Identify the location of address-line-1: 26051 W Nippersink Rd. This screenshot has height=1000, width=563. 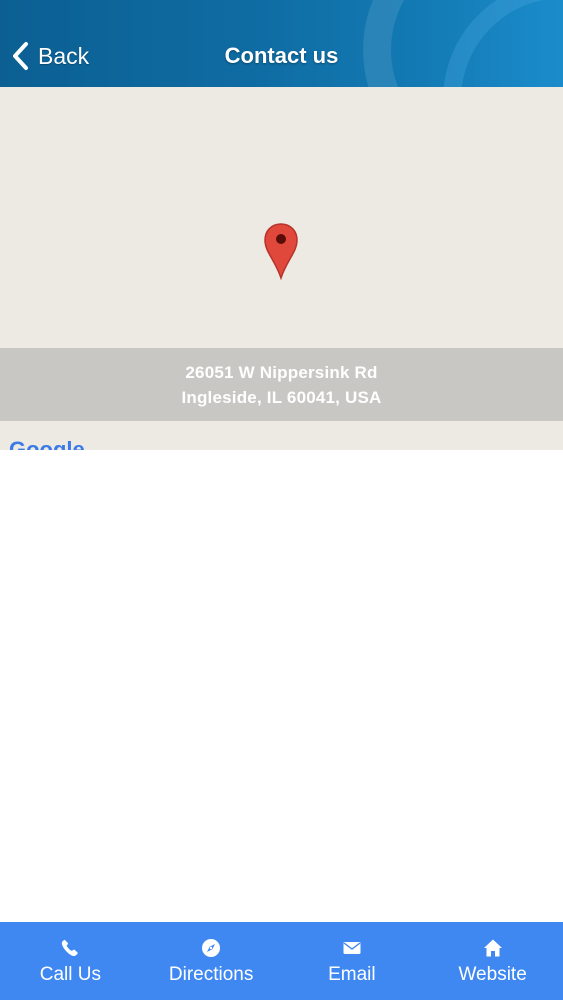
(281, 372).